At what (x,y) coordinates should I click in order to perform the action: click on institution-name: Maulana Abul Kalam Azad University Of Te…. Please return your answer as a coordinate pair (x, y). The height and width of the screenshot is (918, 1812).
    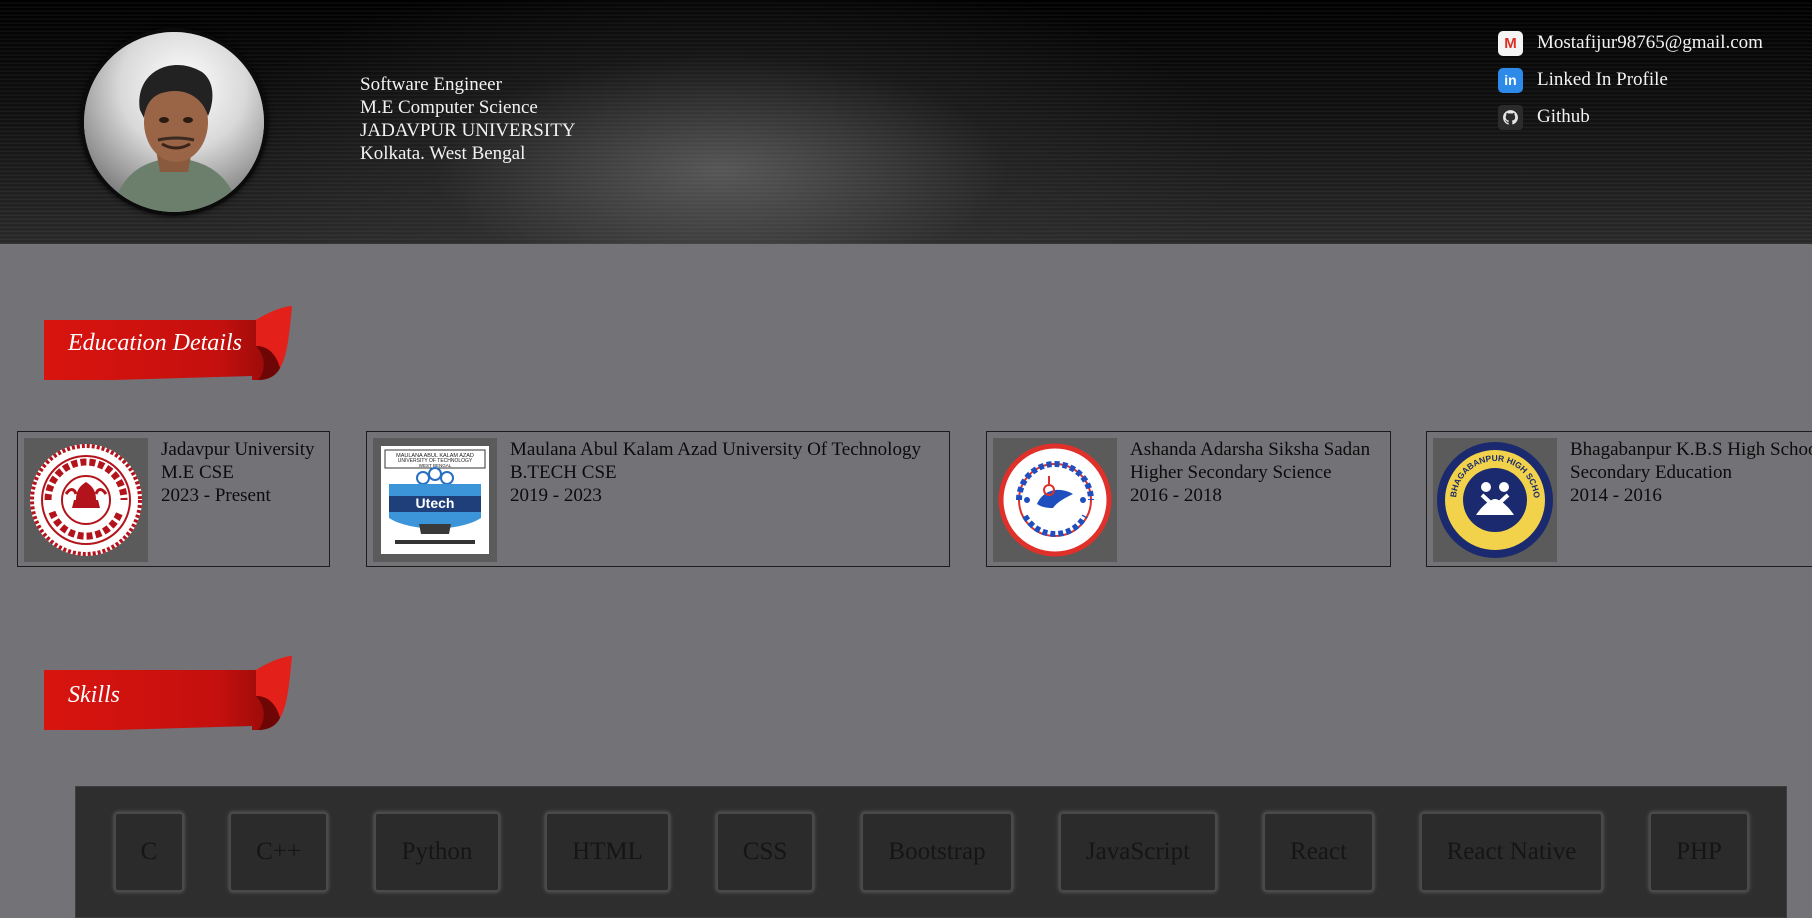
    Looking at the image, I should click on (715, 449).